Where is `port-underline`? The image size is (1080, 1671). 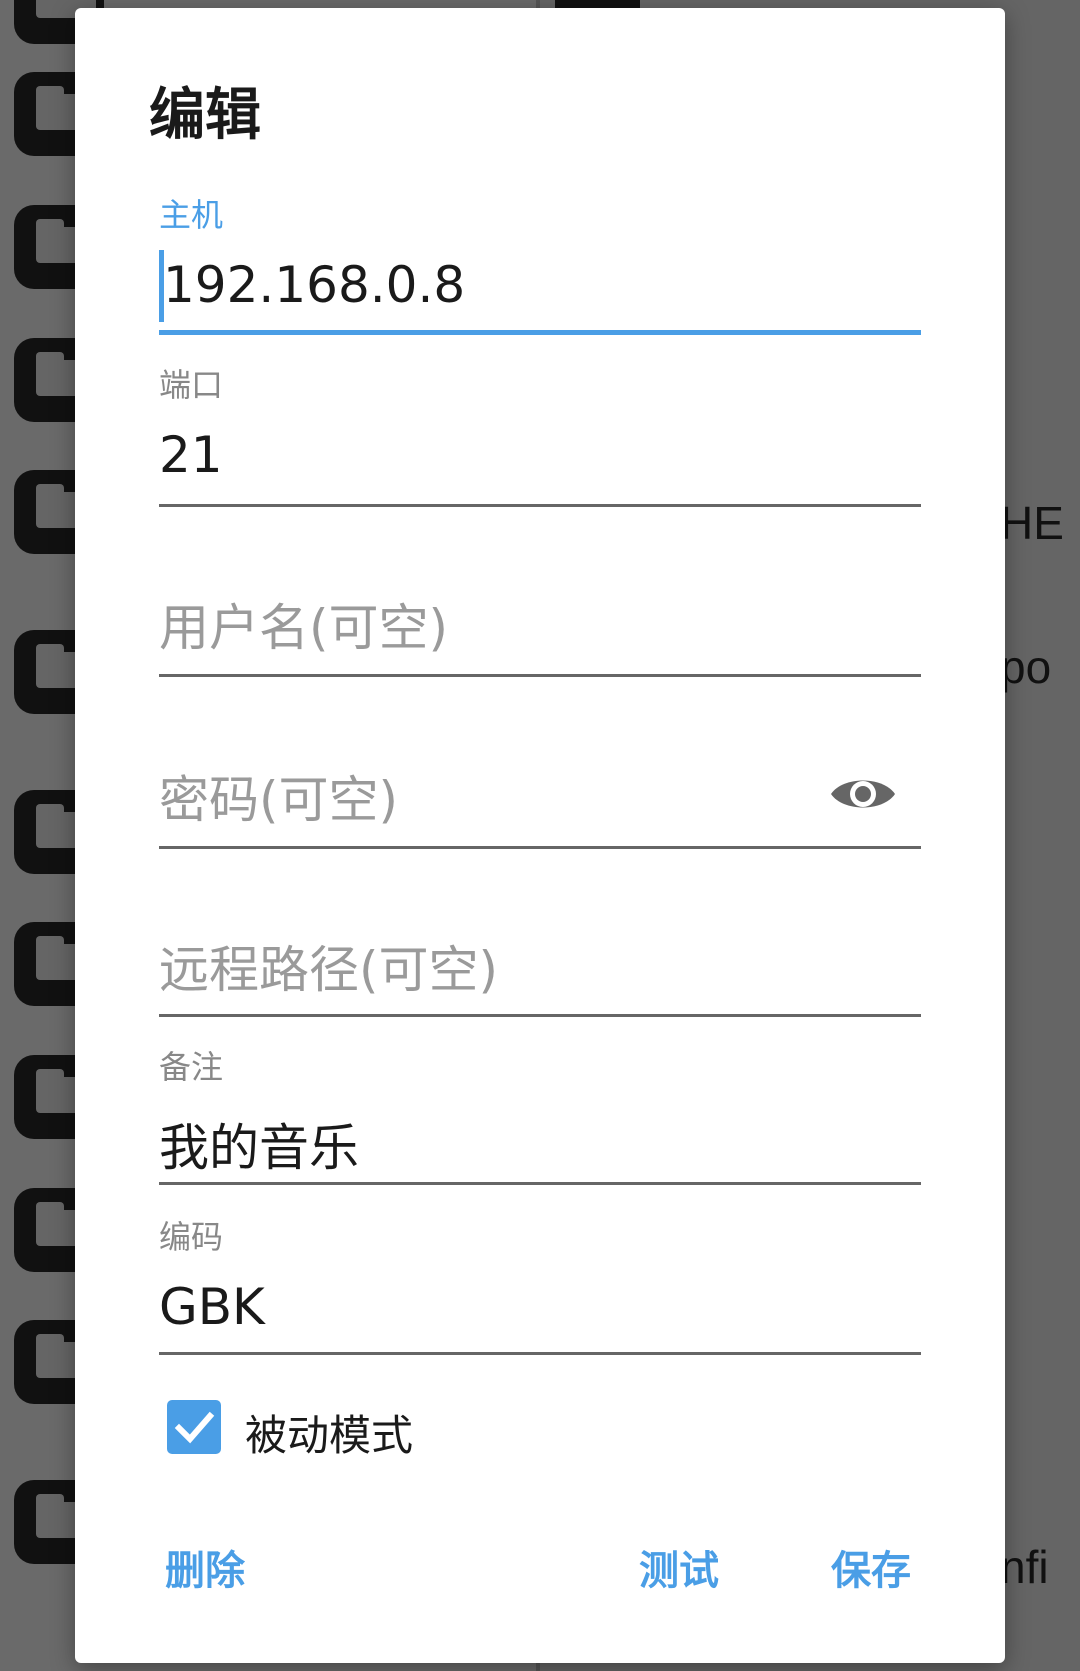 port-underline is located at coordinates (540, 505).